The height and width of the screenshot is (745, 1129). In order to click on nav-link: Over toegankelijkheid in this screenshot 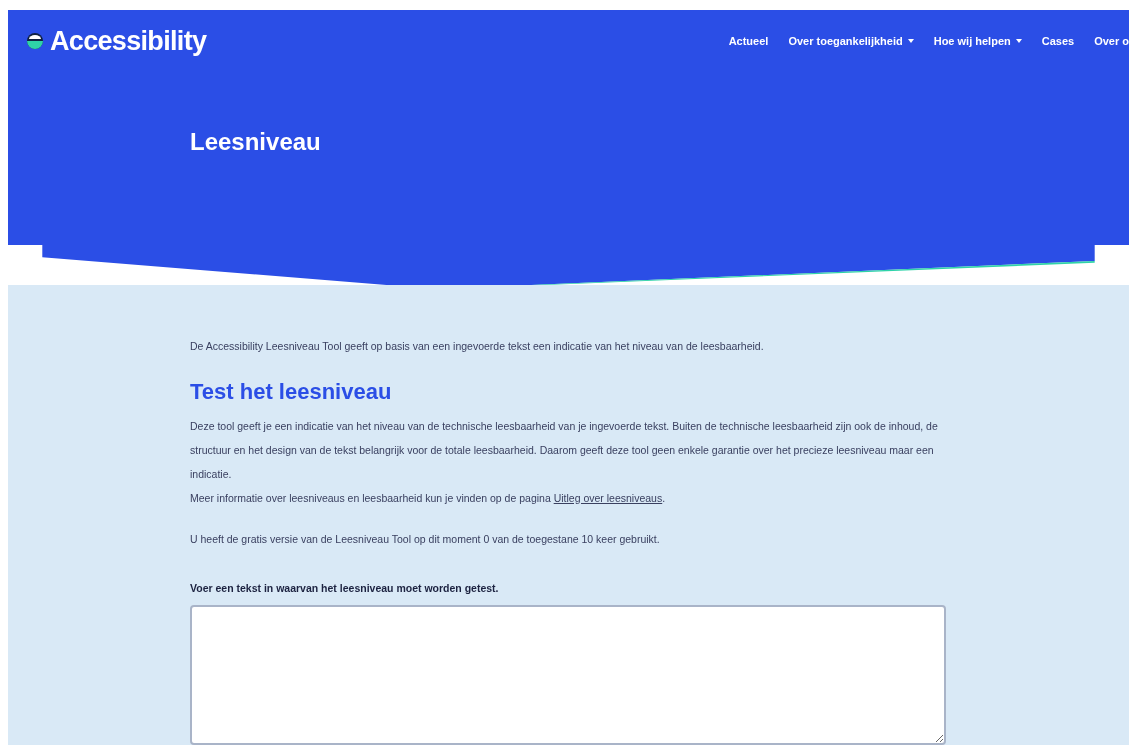, I will do `click(851, 41)`.